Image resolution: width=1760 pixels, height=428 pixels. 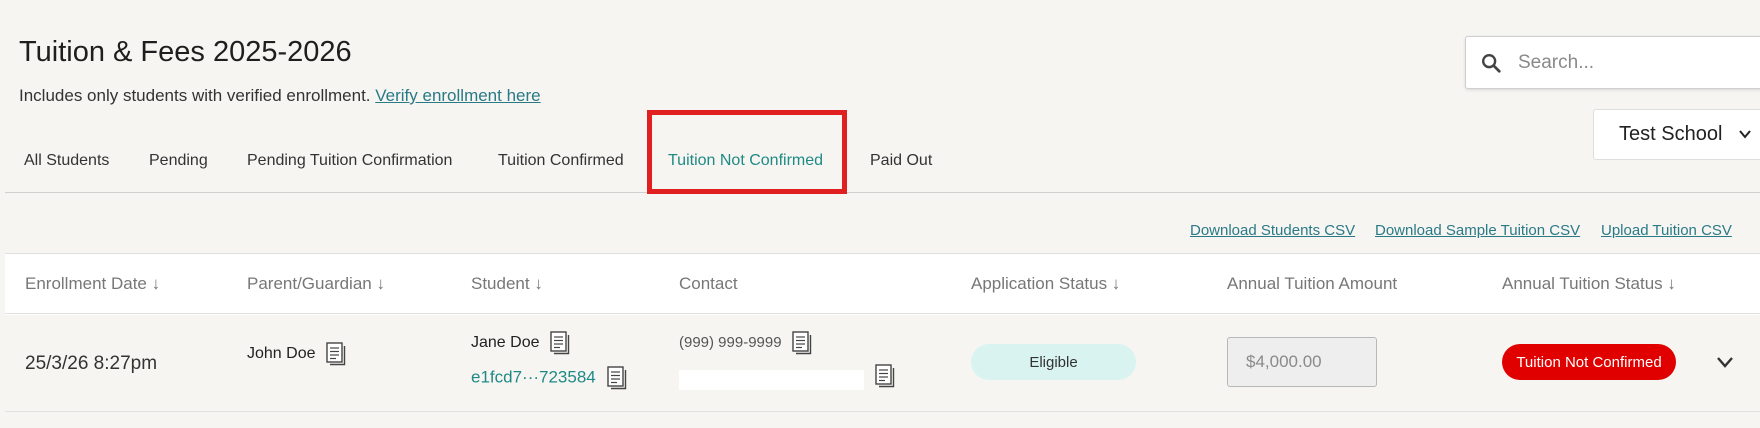 I want to click on search-box, so click(x=1612, y=62).